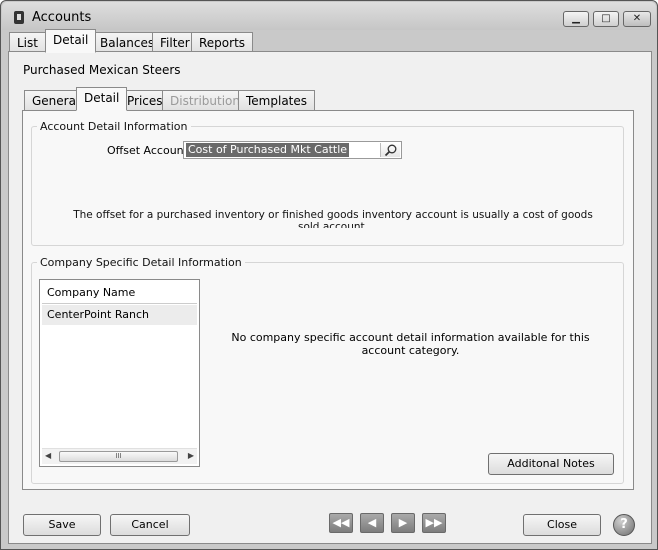 Image resolution: width=658 pixels, height=550 pixels. Describe the element at coordinates (119, 373) in the screenshot. I see `company-list: Company Name CenterPoint Ranch ◀ III ▶` at that location.